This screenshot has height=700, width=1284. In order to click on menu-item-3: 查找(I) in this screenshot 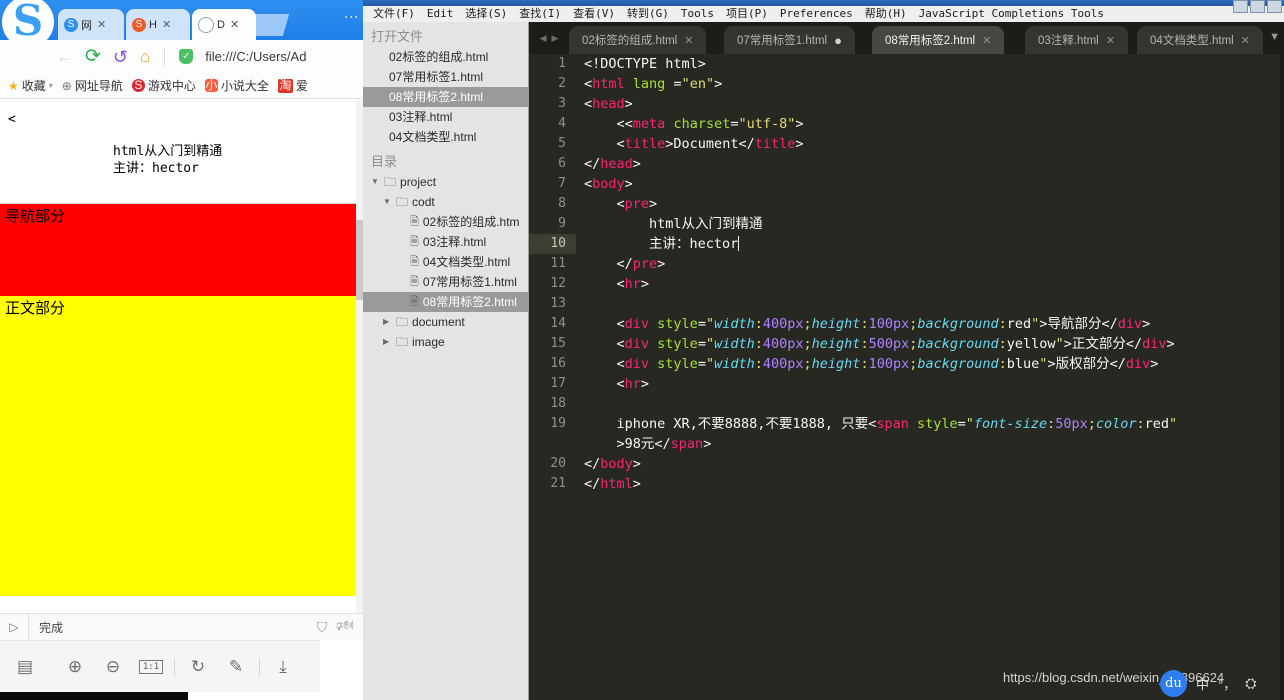, I will do `click(540, 14)`.